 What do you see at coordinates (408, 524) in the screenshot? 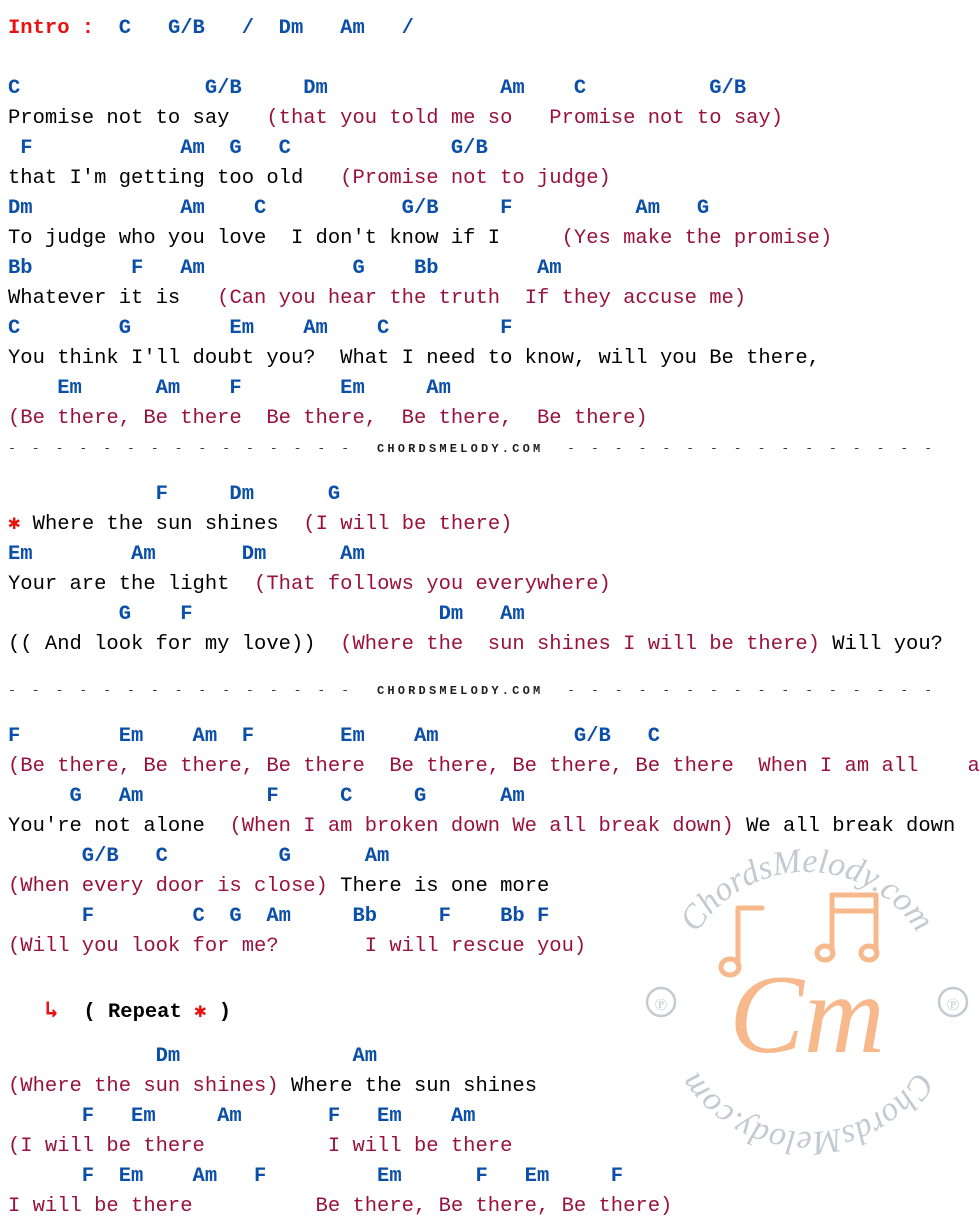
I see `lyric-segment: (I will be there)` at bounding box center [408, 524].